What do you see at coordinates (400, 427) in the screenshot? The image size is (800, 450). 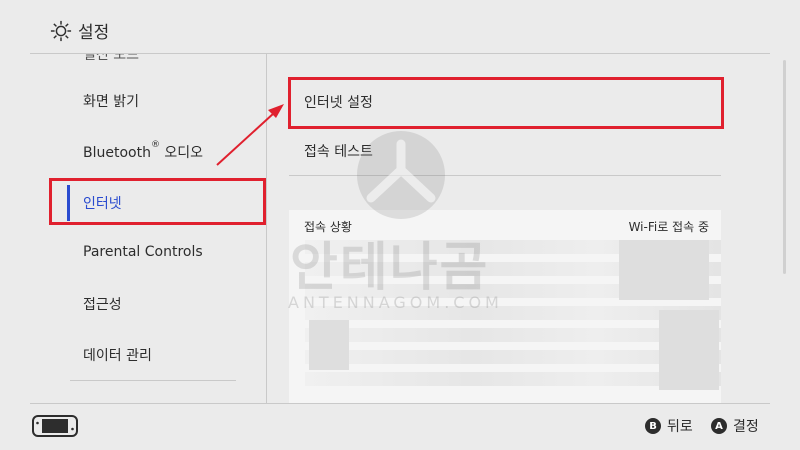 I see `footer: B 뒤로 A 결정` at bounding box center [400, 427].